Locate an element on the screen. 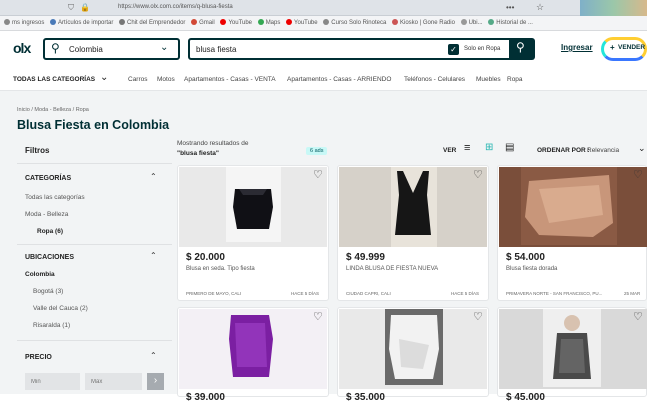 The height and width of the screenshot is (403, 647). filter-category-all: Todas las categorías is located at coordinates (55, 197).